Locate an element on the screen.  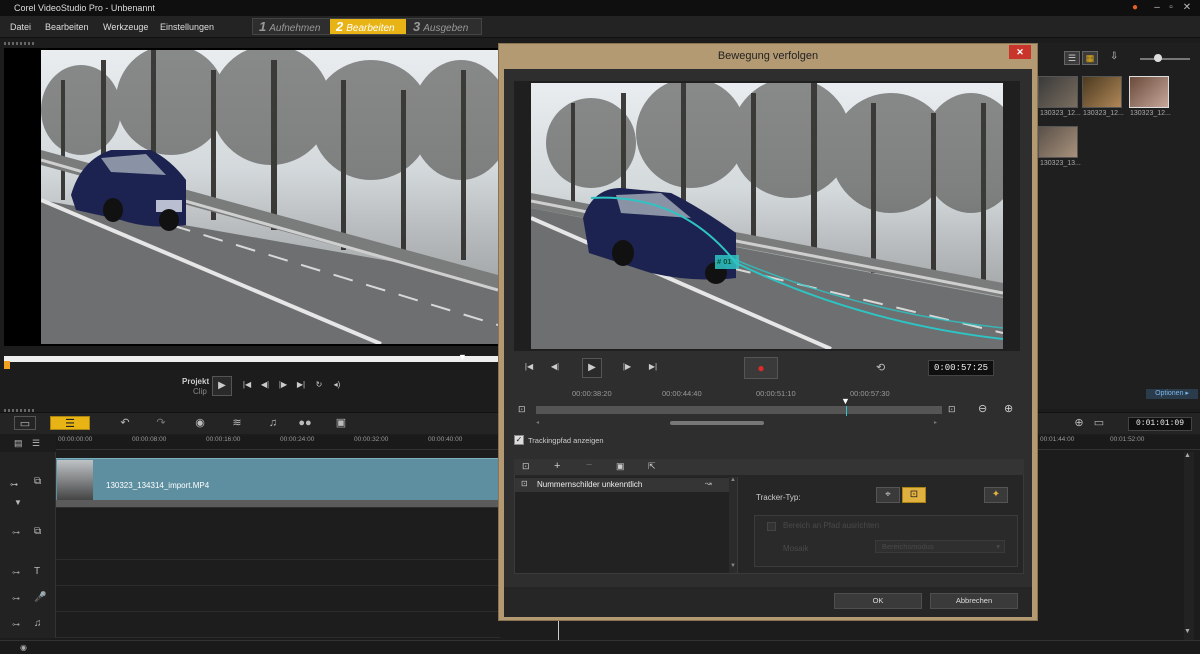
scroll-right-icon: ▸ is located at coordinates (935, 422).